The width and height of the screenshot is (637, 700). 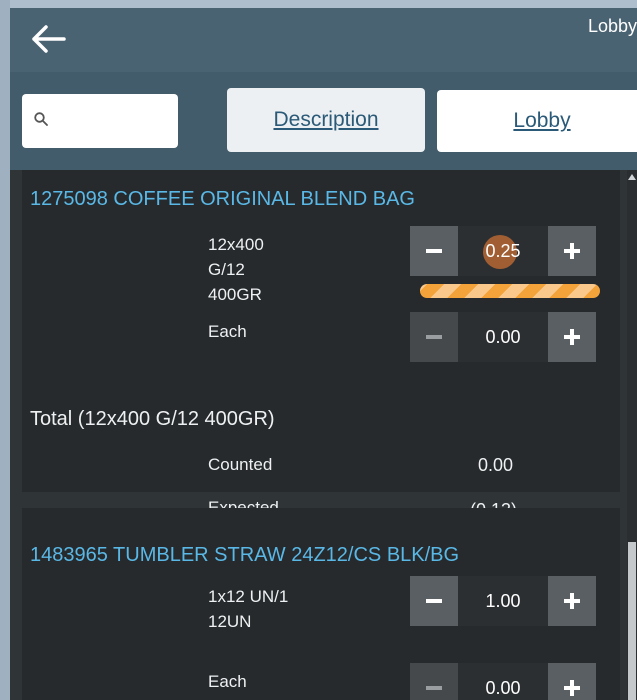 What do you see at coordinates (41, 119) in the screenshot?
I see `search-icon` at bounding box center [41, 119].